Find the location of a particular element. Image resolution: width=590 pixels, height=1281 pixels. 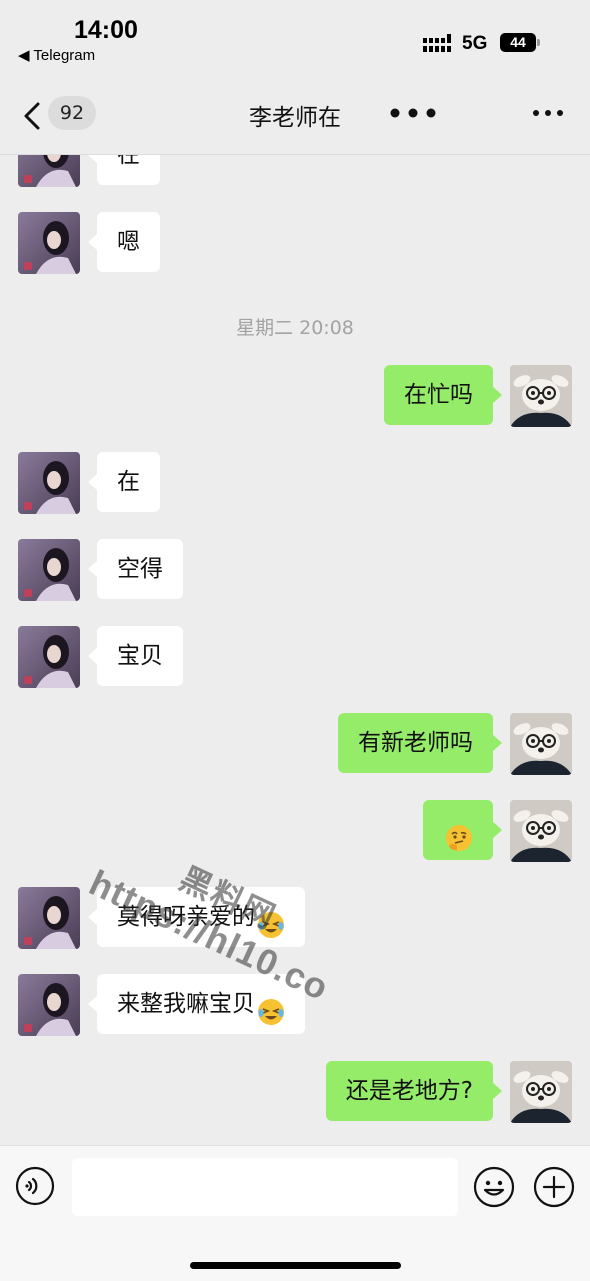

signal-icon is located at coordinates (437, 43).